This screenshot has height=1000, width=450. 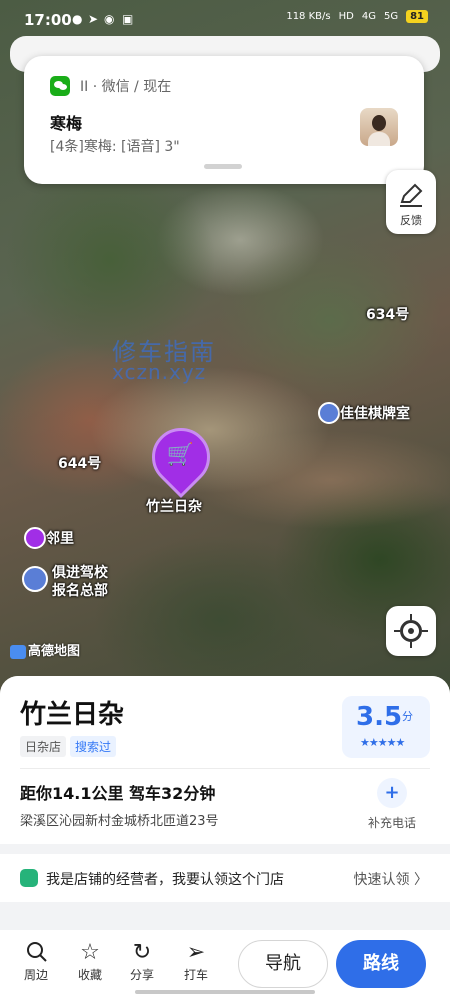 What do you see at coordinates (425, 631) in the screenshot?
I see `locate-tick-right` at bounding box center [425, 631].